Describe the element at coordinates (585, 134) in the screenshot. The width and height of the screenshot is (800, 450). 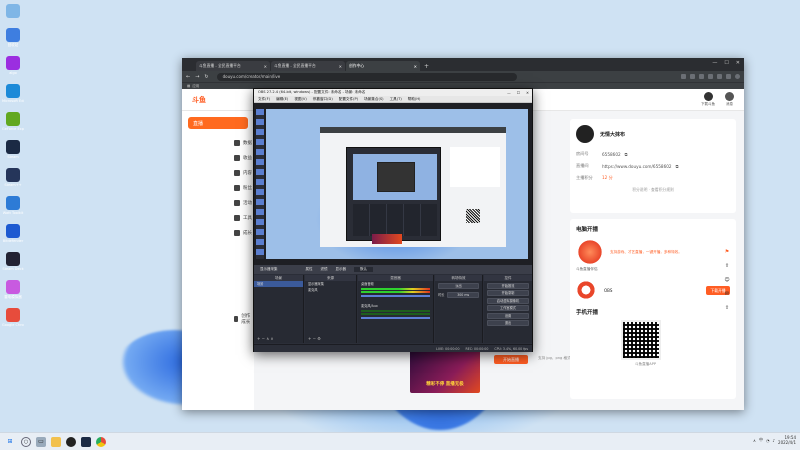
I see `avatar` at that location.